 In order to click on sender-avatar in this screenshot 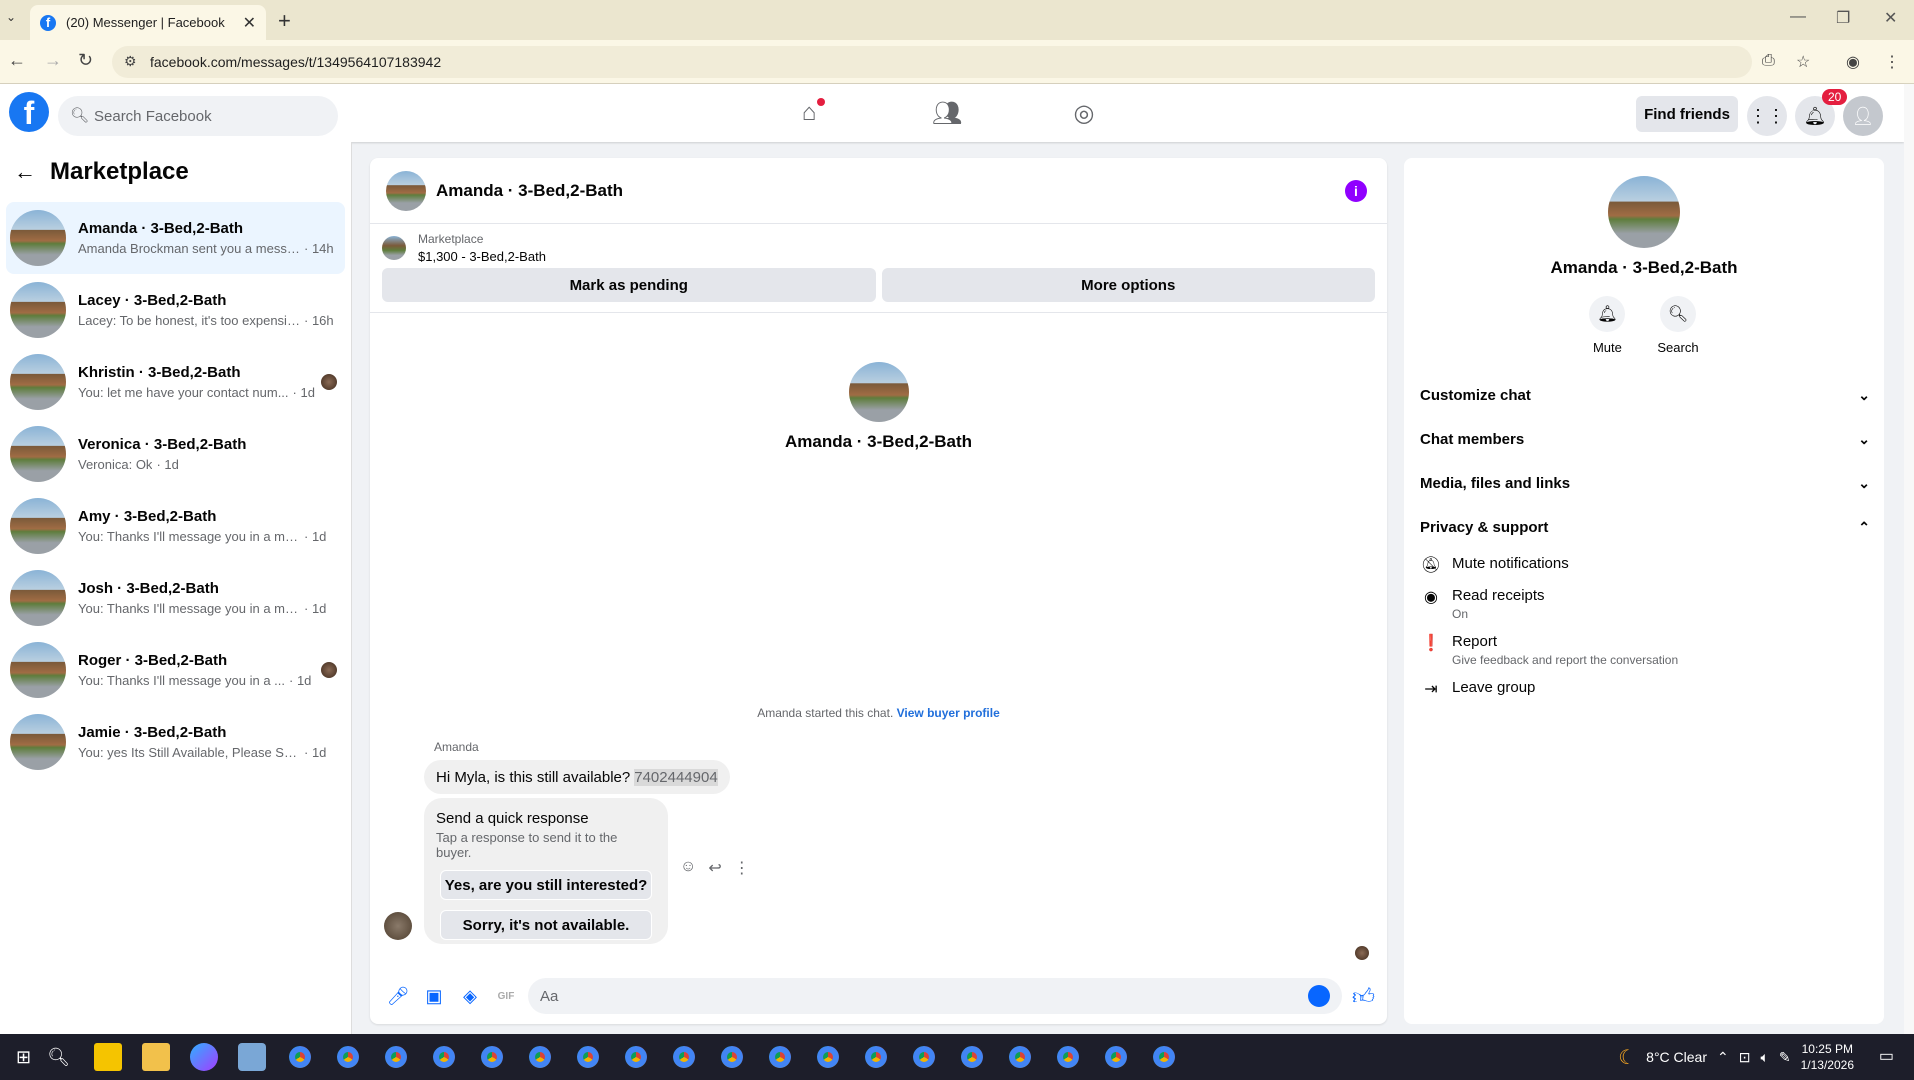, I will do `click(398, 926)`.